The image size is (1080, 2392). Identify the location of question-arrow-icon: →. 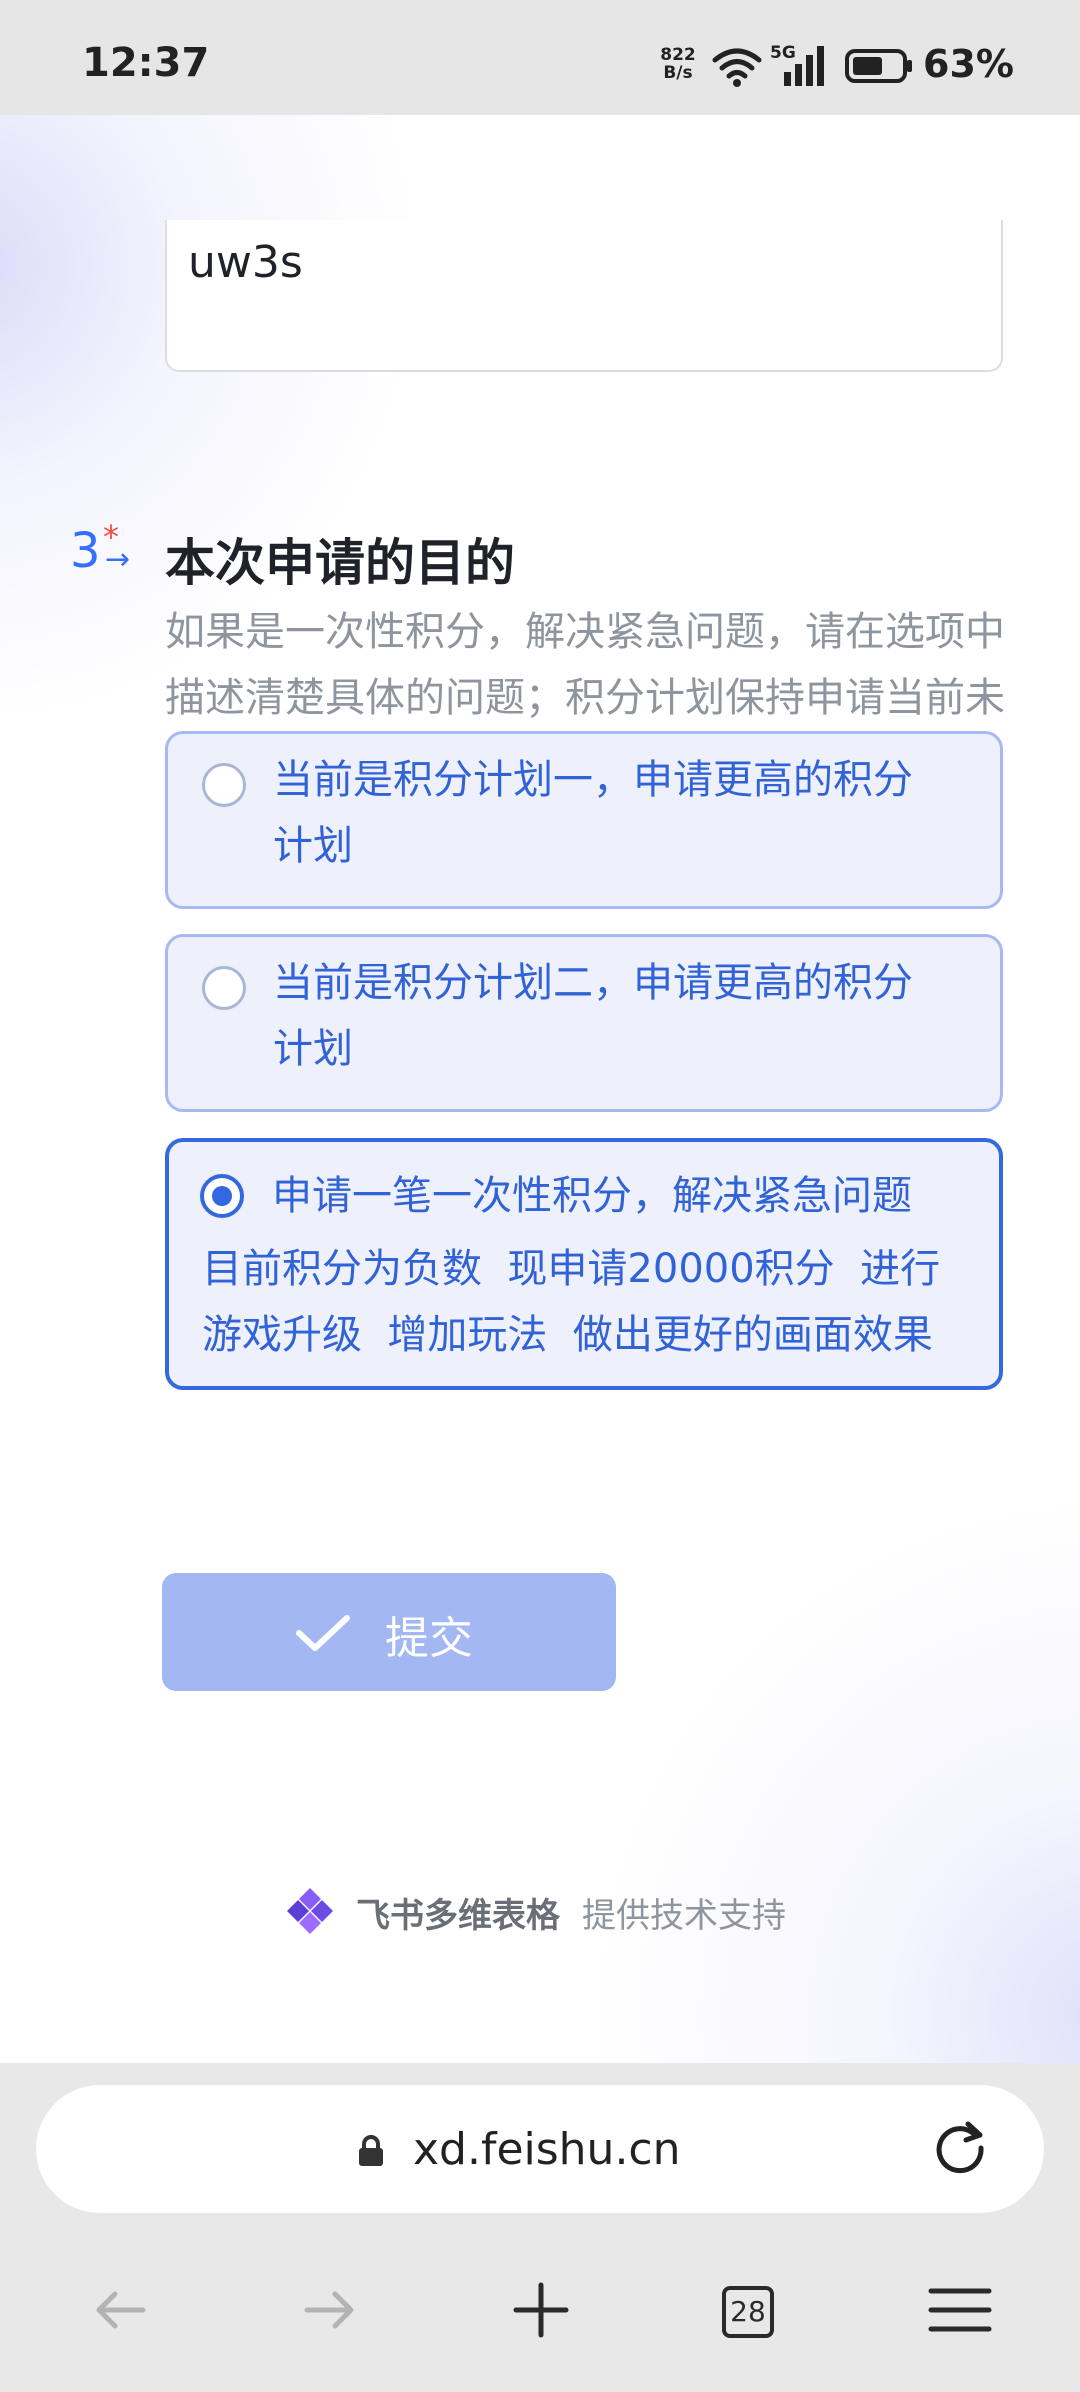
(118, 559).